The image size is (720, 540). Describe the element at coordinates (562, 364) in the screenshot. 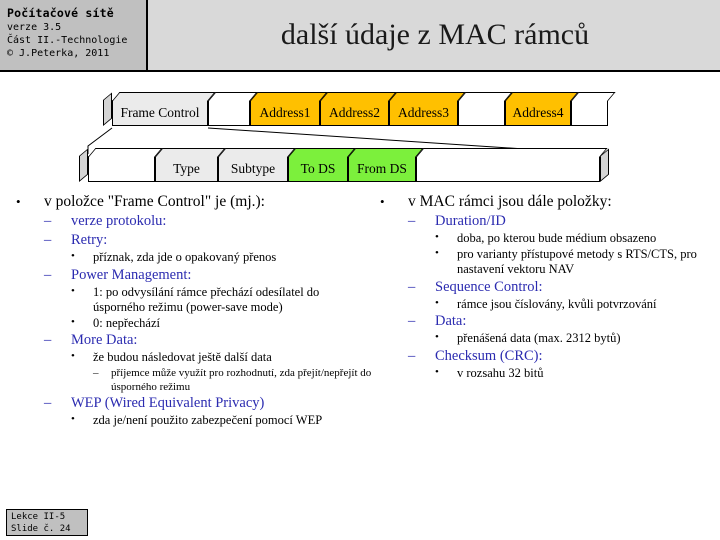

I see `list-item: – Checksum (CRC): • v rozsahu 32 bitů` at that location.